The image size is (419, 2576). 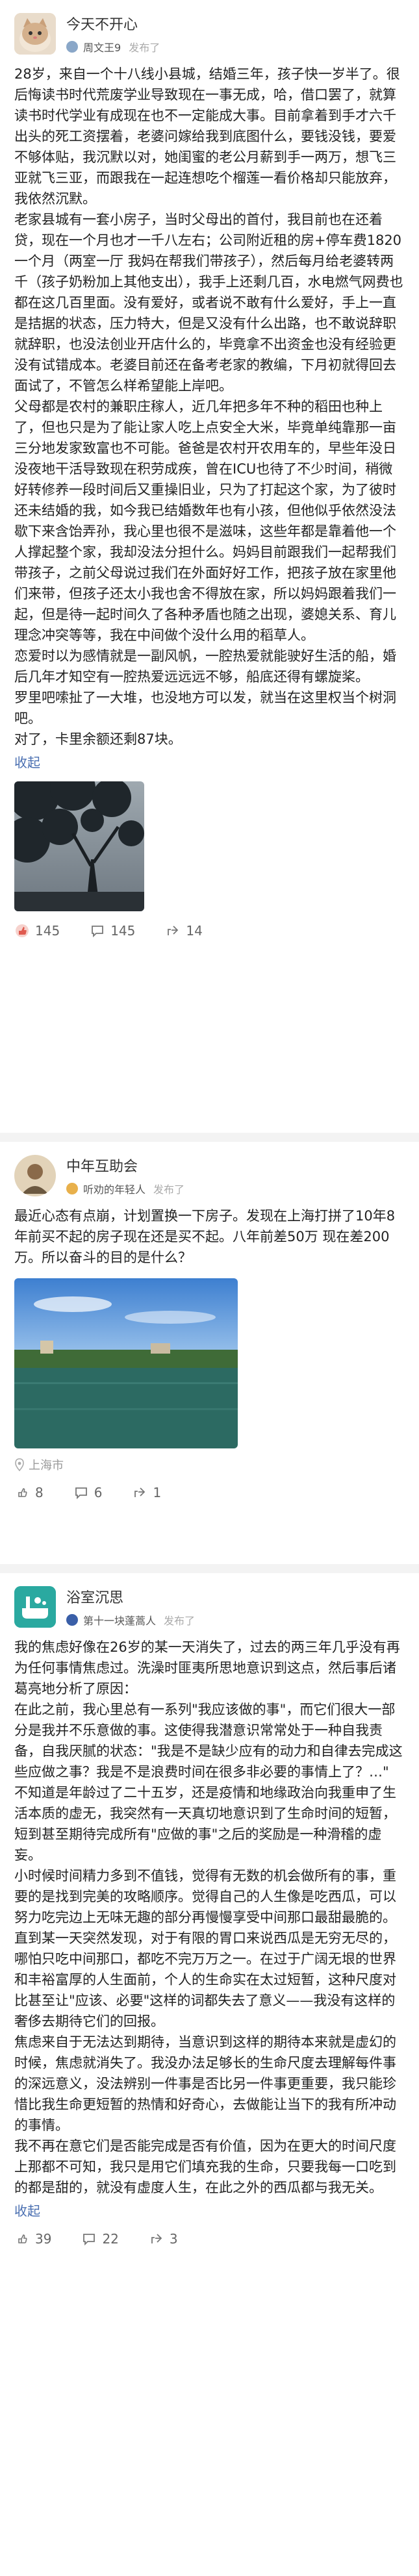 I want to click on comment-count: 22, so click(x=110, y=2239).